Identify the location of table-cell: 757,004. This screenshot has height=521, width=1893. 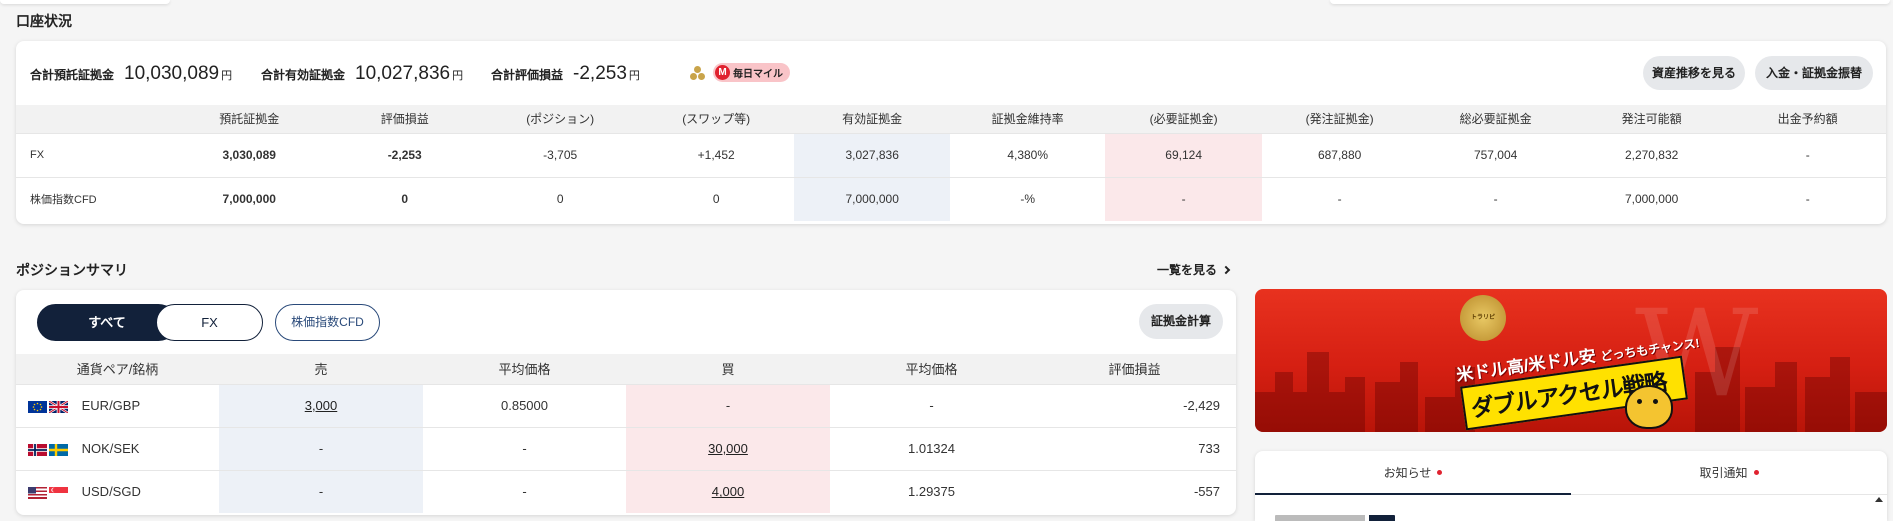
(1495, 154).